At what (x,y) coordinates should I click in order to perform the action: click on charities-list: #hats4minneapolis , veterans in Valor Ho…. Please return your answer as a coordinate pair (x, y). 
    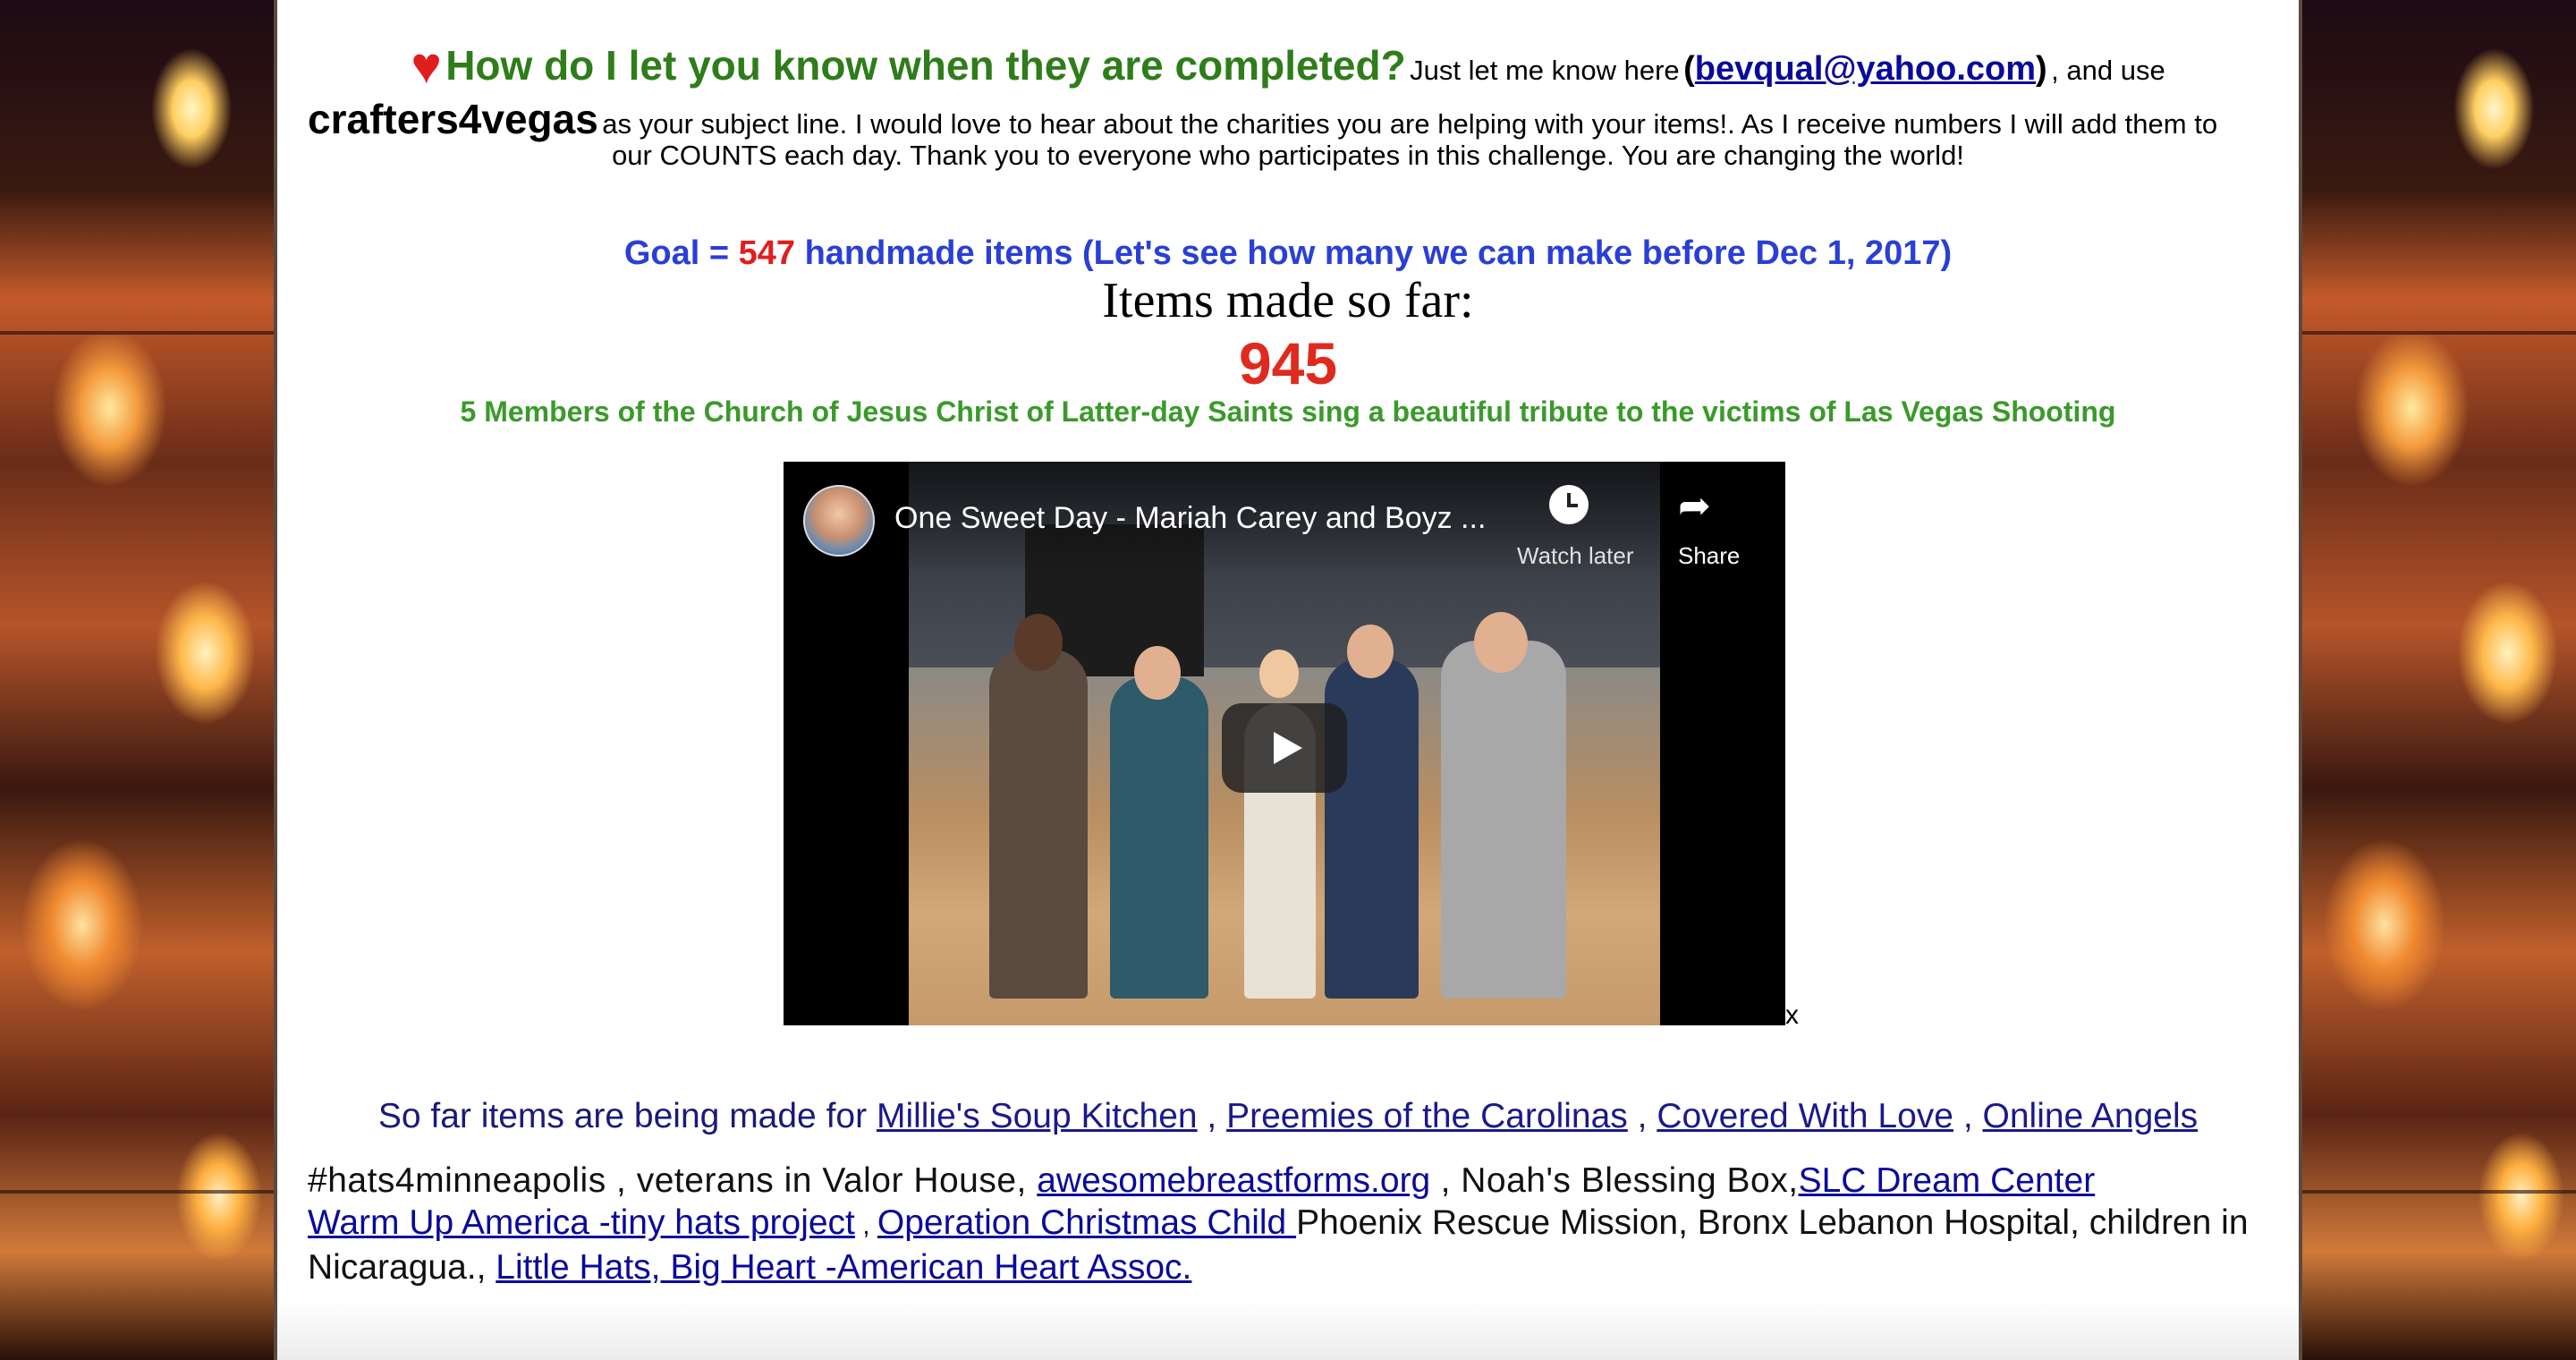
    Looking at the image, I should click on (1296, 1224).